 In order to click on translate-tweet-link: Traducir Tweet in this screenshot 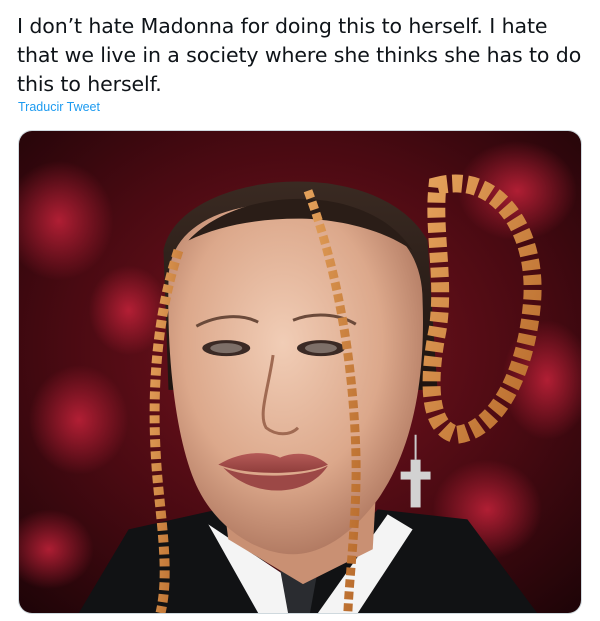, I will do `click(59, 107)`.